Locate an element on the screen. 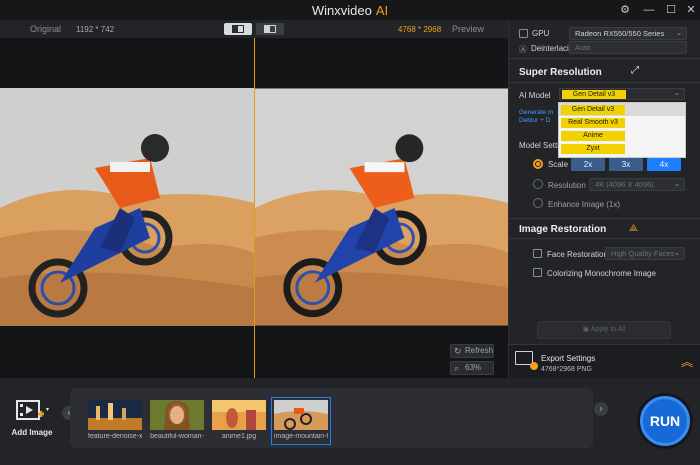 The image size is (700, 465). chevron-down-icon: ▾ is located at coordinates (47, 409).